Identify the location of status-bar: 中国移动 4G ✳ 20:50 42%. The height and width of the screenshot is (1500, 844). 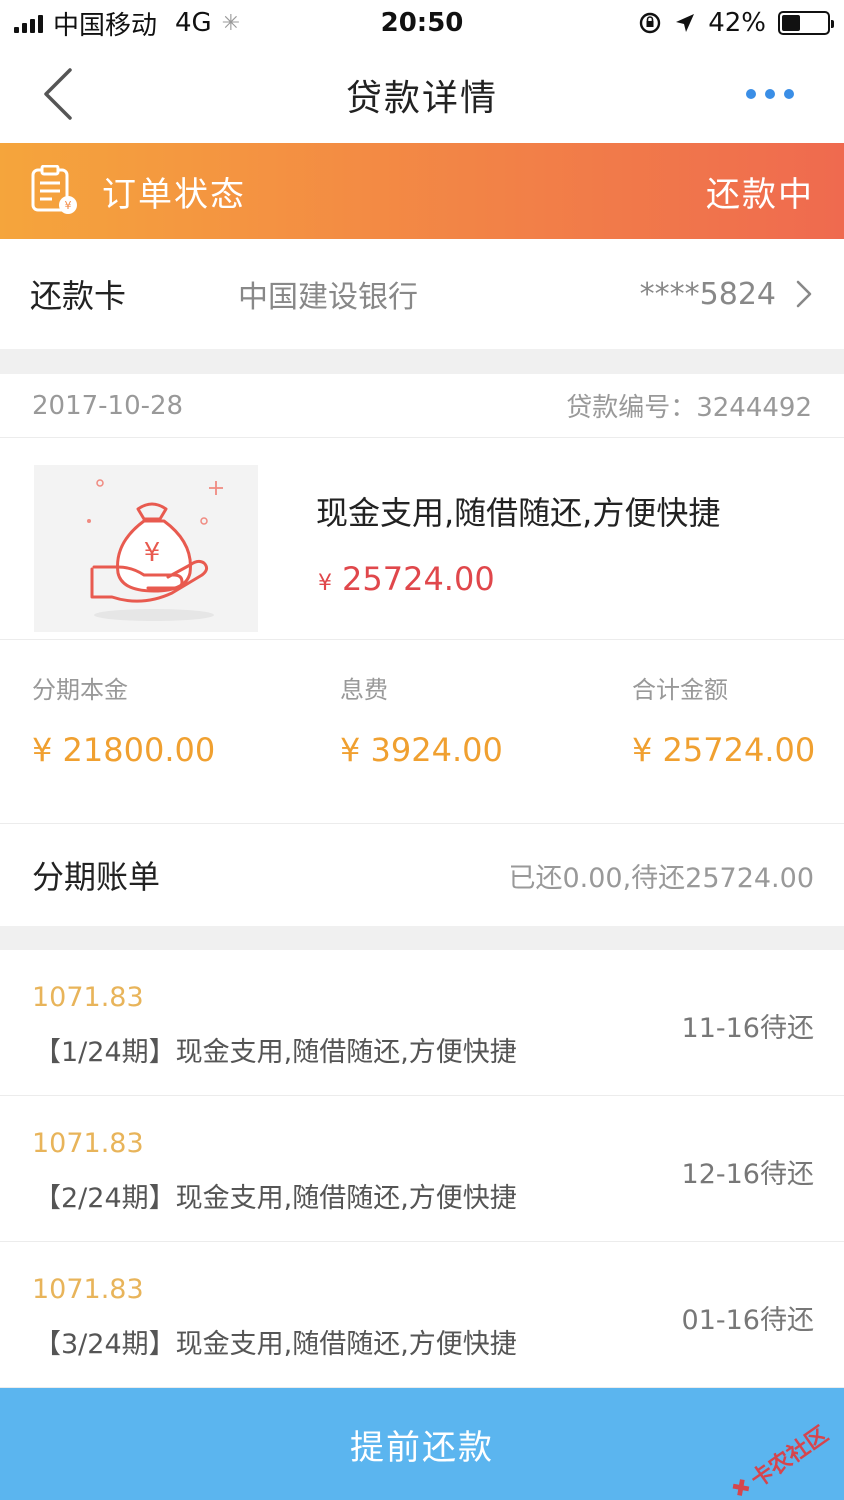
(422, 23).